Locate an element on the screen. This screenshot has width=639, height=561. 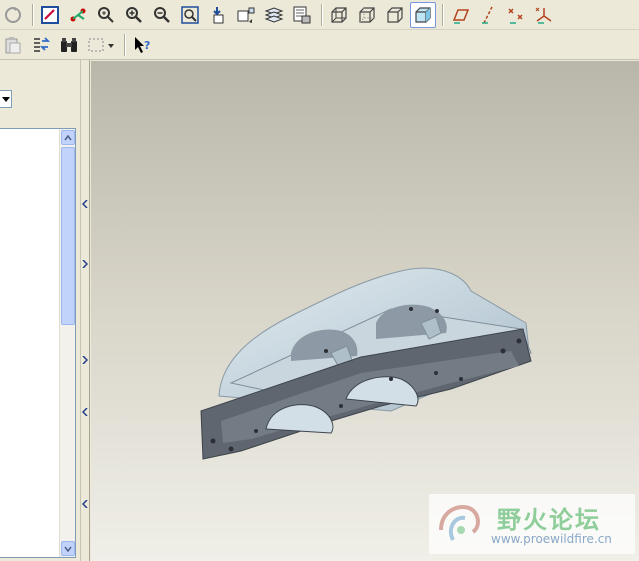
binoculars-button is located at coordinates (69, 45).